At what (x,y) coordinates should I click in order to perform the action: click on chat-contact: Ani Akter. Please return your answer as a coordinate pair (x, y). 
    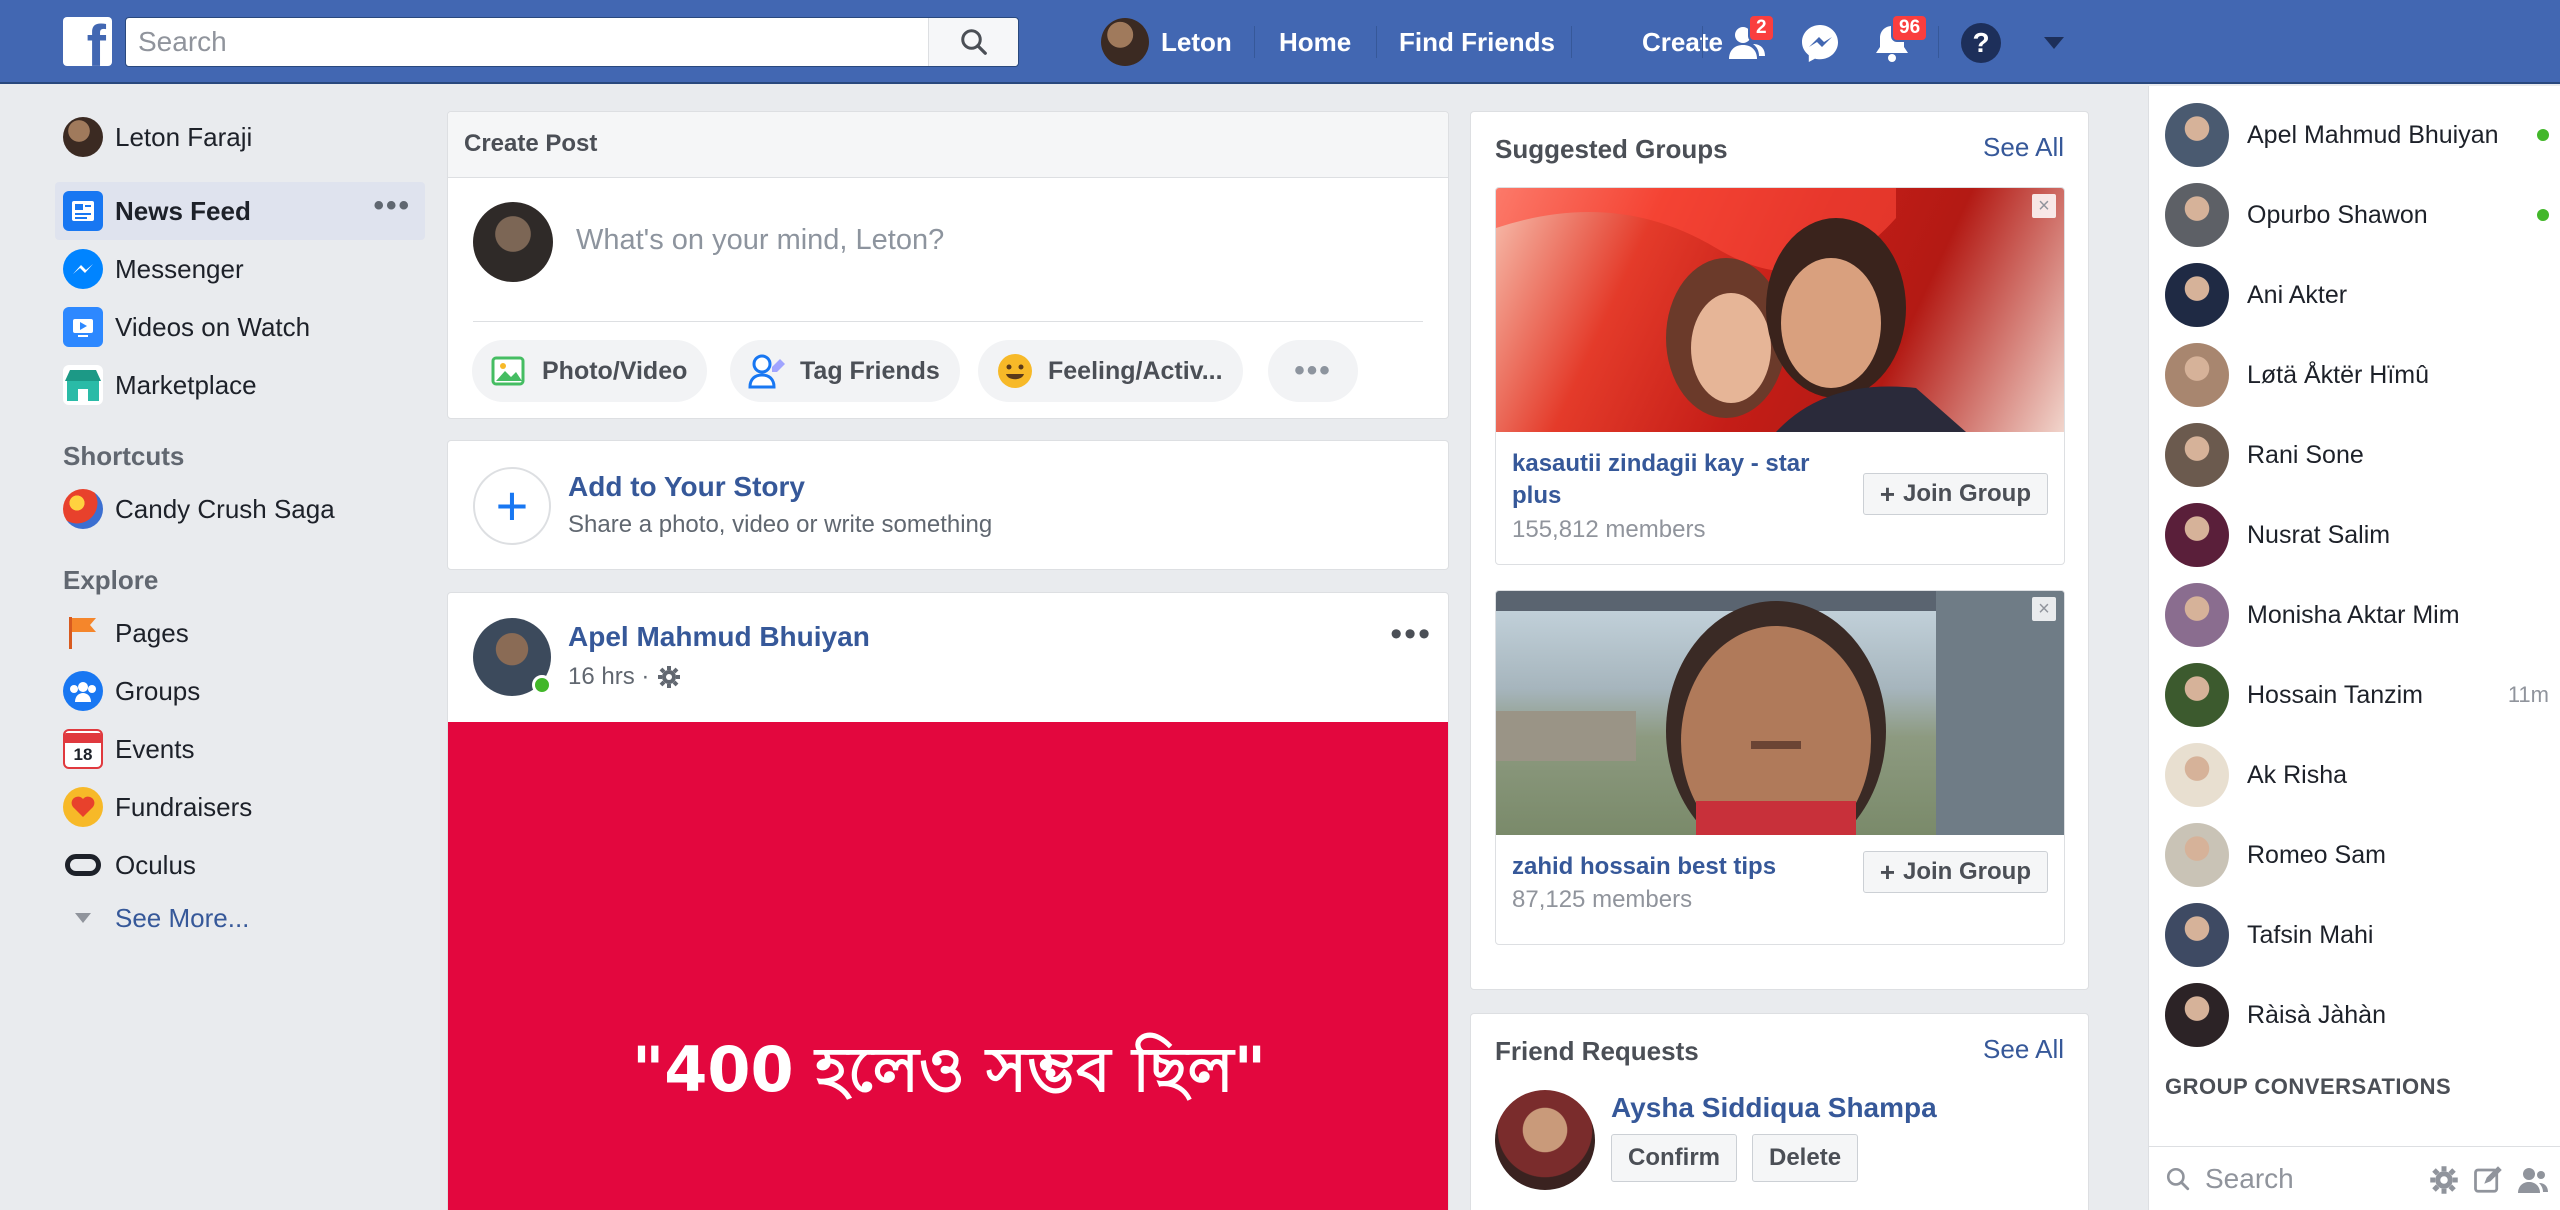
    Looking at the image, I should click on (2357, 295).